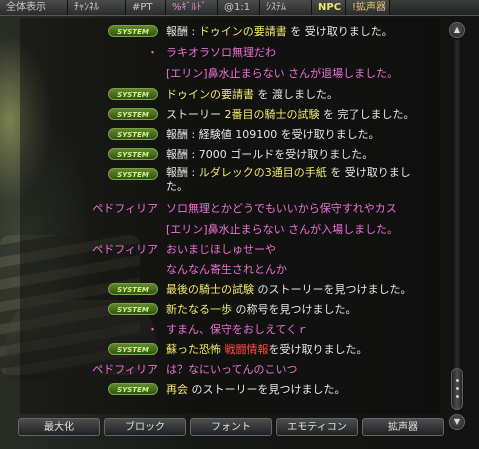  Describe the element at coordinates (262, 172) in the screenshot. I see `message-fragment: ルダレックの3通目の手紙` at that location.